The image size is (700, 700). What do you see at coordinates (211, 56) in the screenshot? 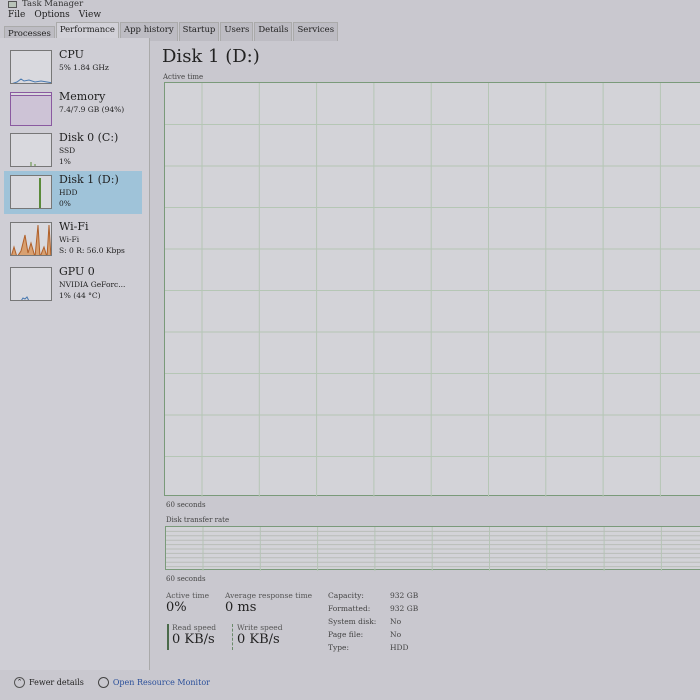
I see `page-title: Disk 1 (D:)` at bounding box center [211, 56].